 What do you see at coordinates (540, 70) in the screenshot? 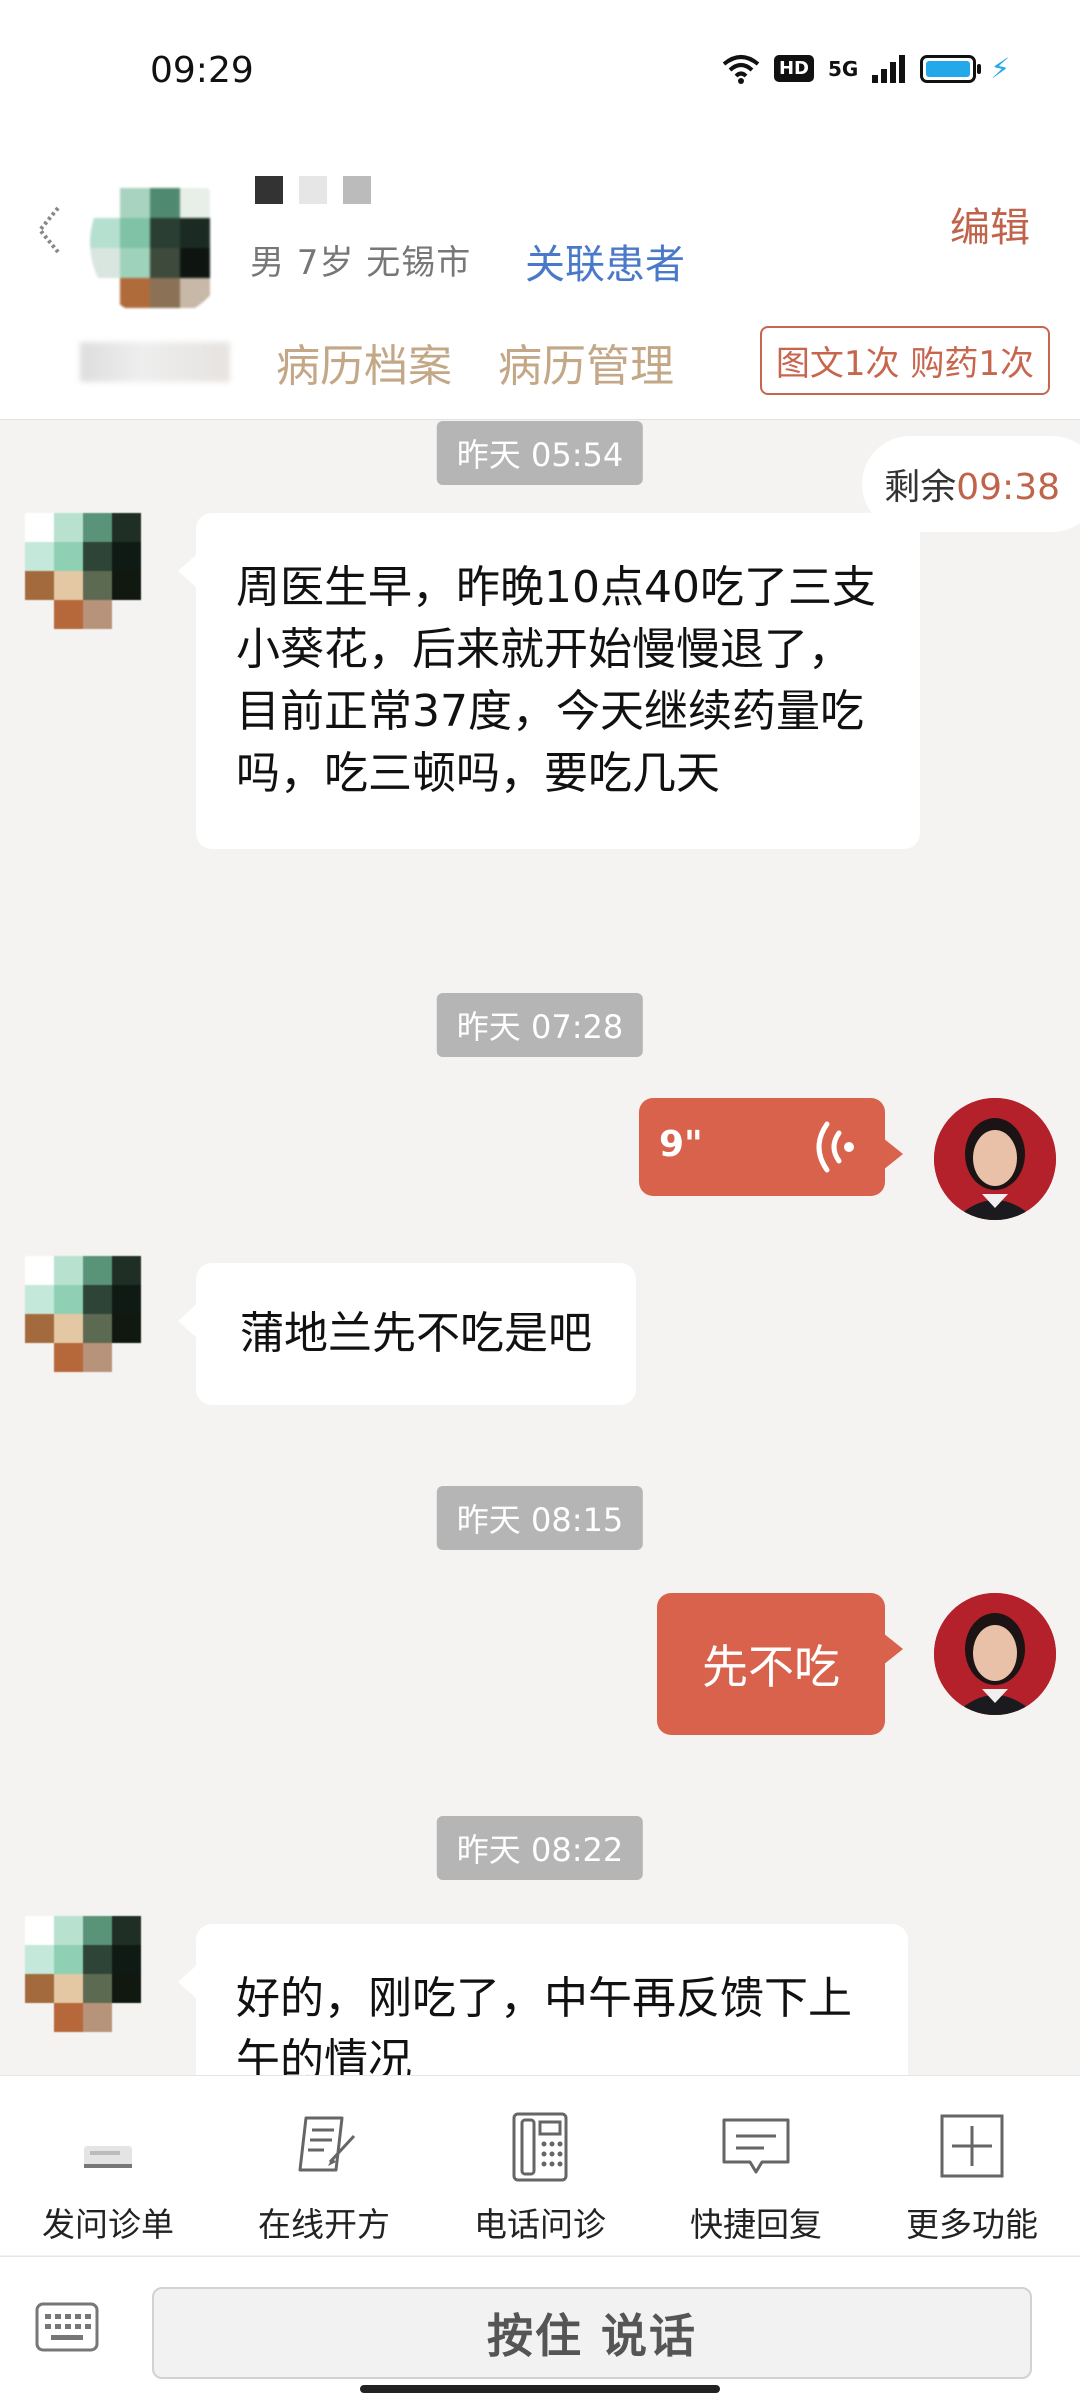
I see `status-bar: 09:29 HD 5G ⚡` at bounding box center [540, 70].